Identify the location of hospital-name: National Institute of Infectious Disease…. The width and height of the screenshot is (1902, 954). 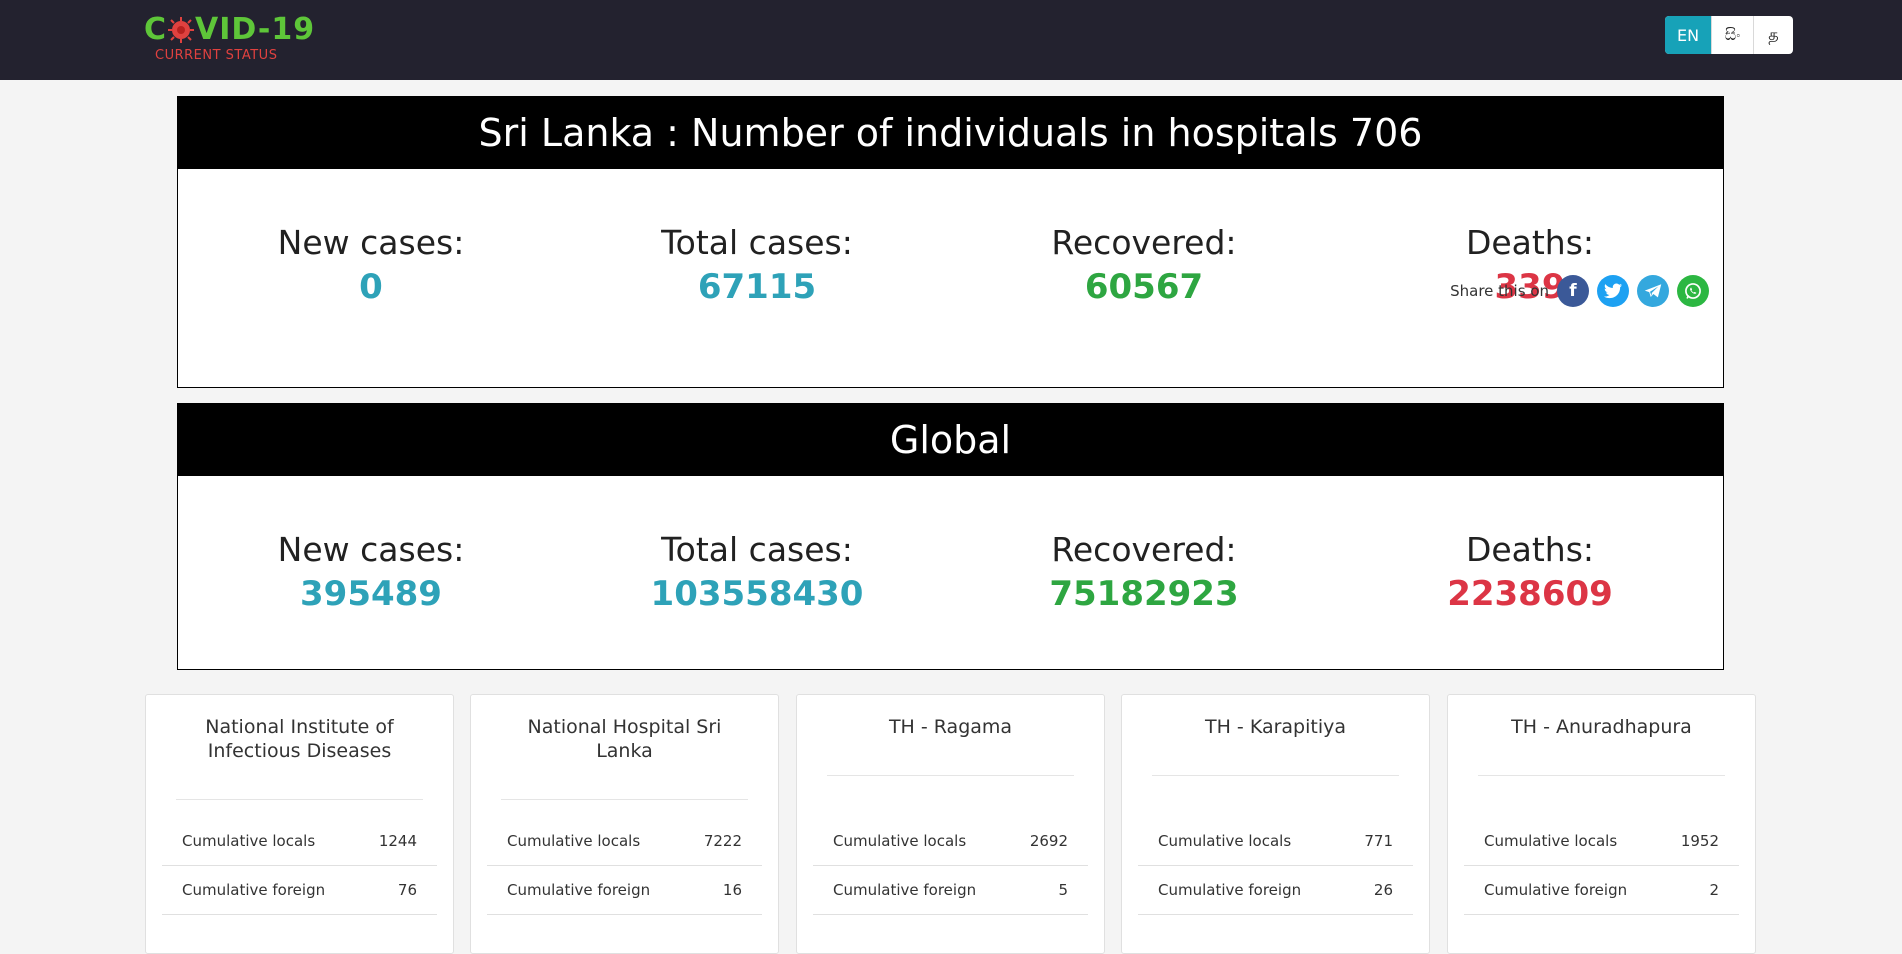
(299, 757).